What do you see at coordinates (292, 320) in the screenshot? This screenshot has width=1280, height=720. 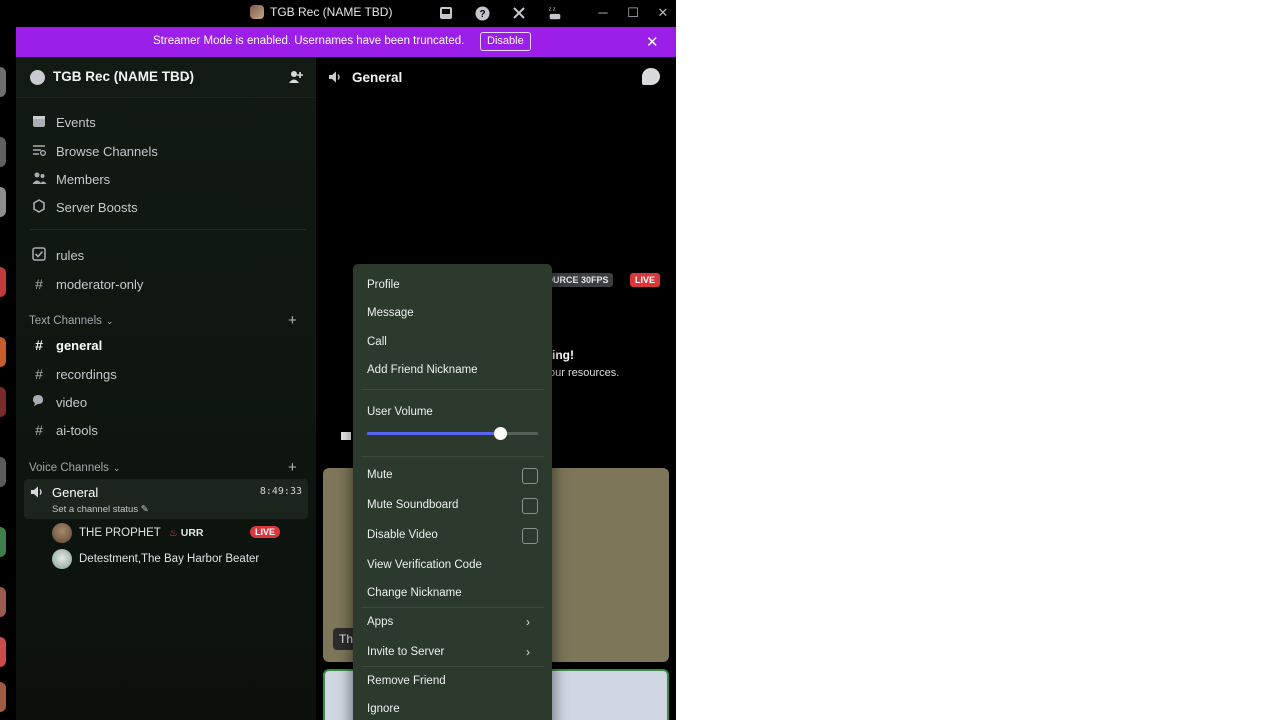 I see `create-text-channel-icon: +` at bounding box center [292, 320].